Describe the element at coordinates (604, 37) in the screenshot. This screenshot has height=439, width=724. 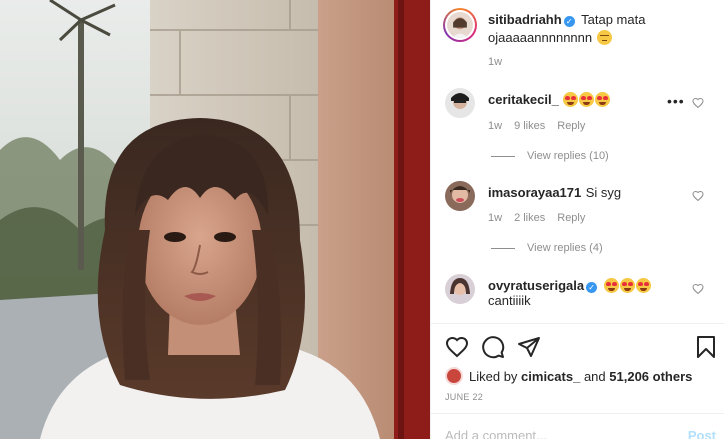
I see `flushed-face-emoji-icon` at that location.